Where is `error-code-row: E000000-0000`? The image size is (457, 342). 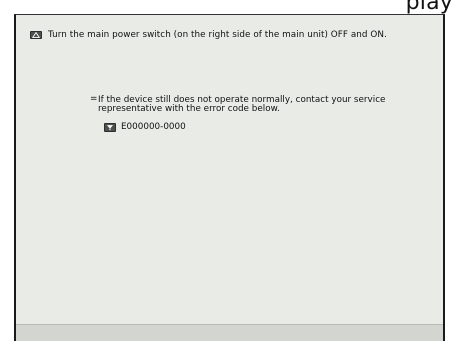 error-code-row: E000000-0000 is located at coordinates (145, 127).